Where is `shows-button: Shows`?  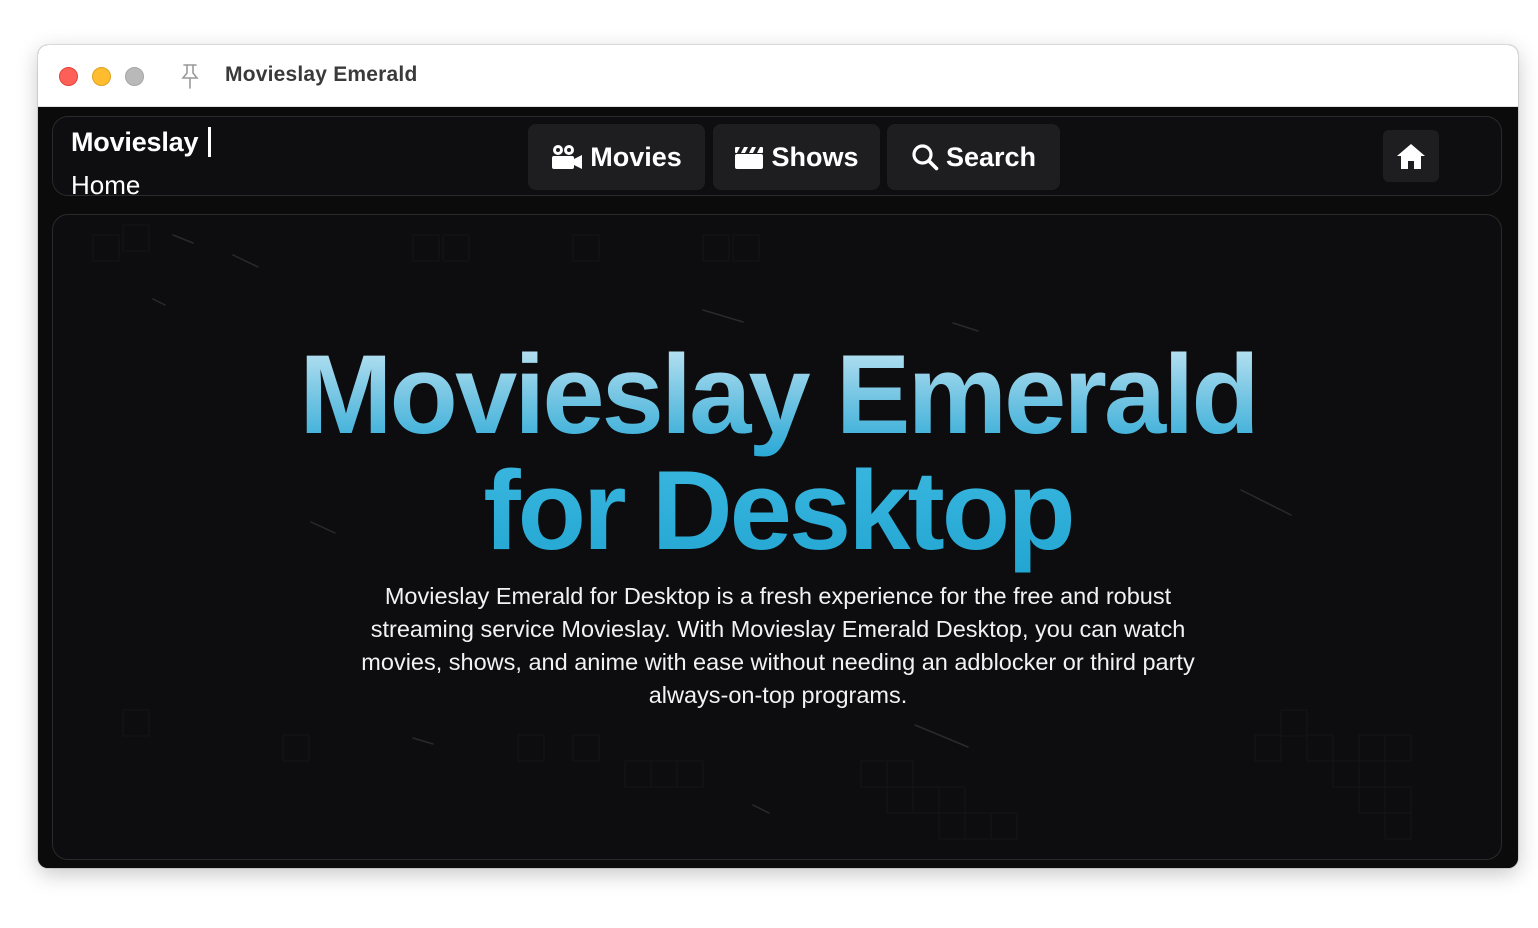
shows-button: Shows is located at coordinates (796, 157).